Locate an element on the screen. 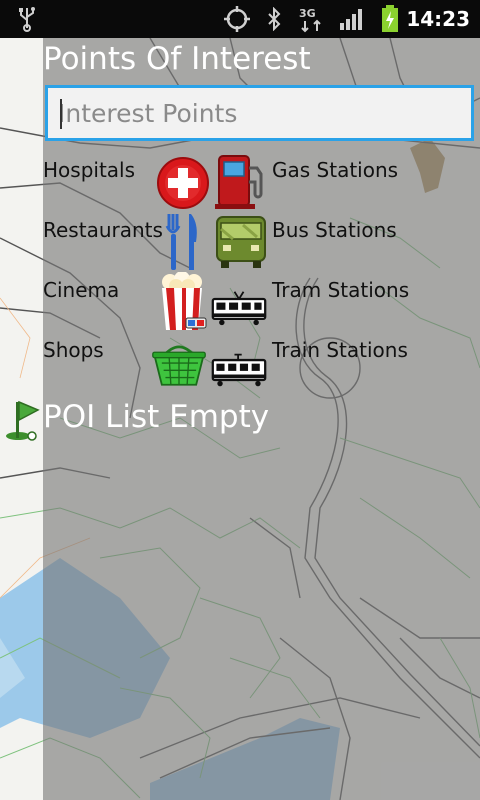 The image size is (480, 800). category-restaurants-label: Restaurants is located at coordinates (103, 230).